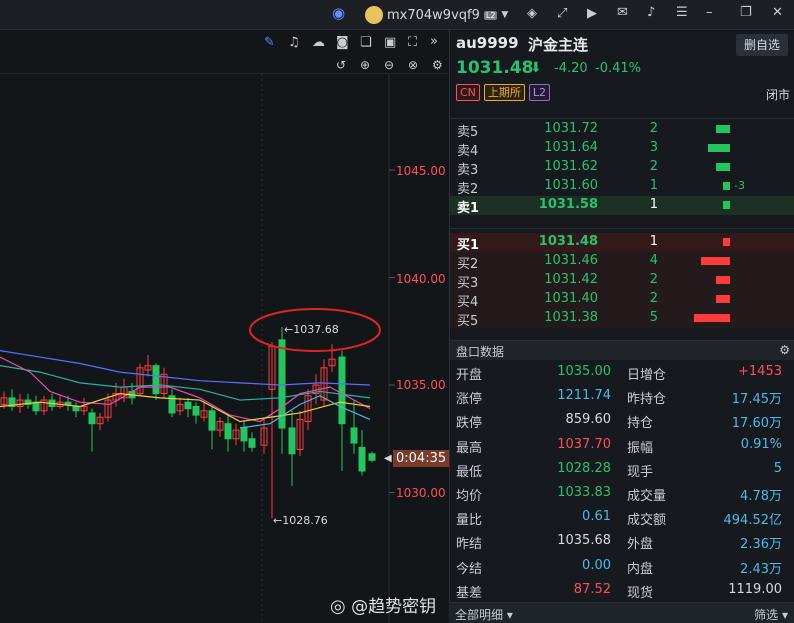  Describe the element at coordinates (571, 68) in the screenshot. I see `price-change: -4.20` at that location.